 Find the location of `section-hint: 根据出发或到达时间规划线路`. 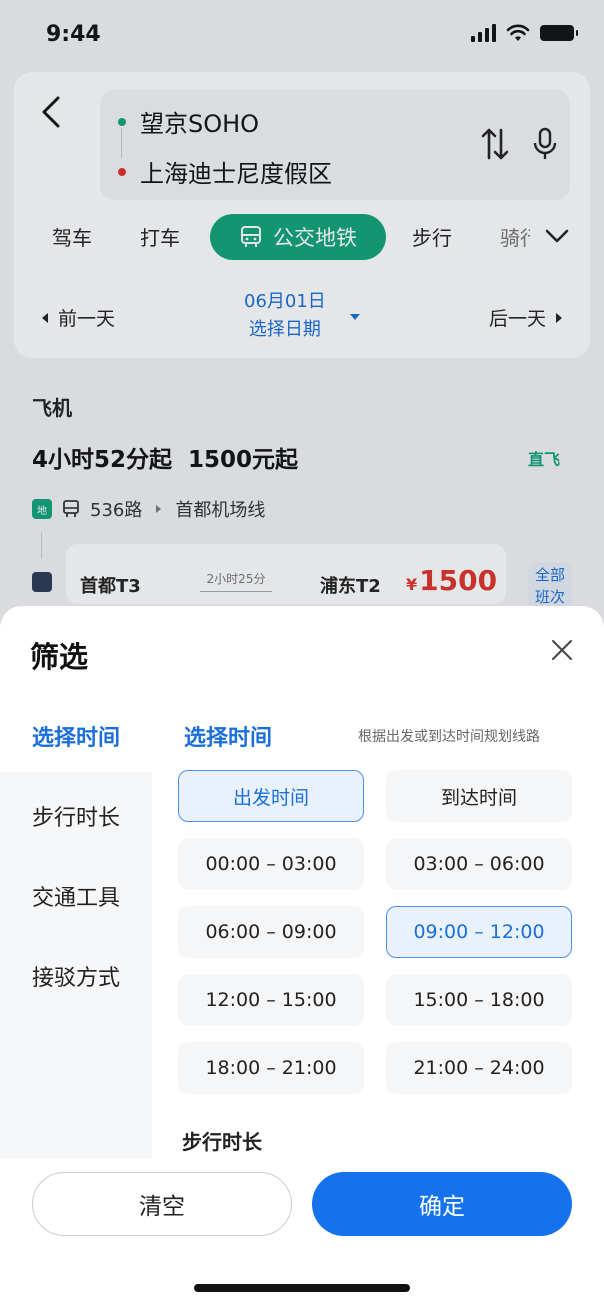

section-hint: 根据出发或到达时间规划线路 is located at coordinates (449, 737).